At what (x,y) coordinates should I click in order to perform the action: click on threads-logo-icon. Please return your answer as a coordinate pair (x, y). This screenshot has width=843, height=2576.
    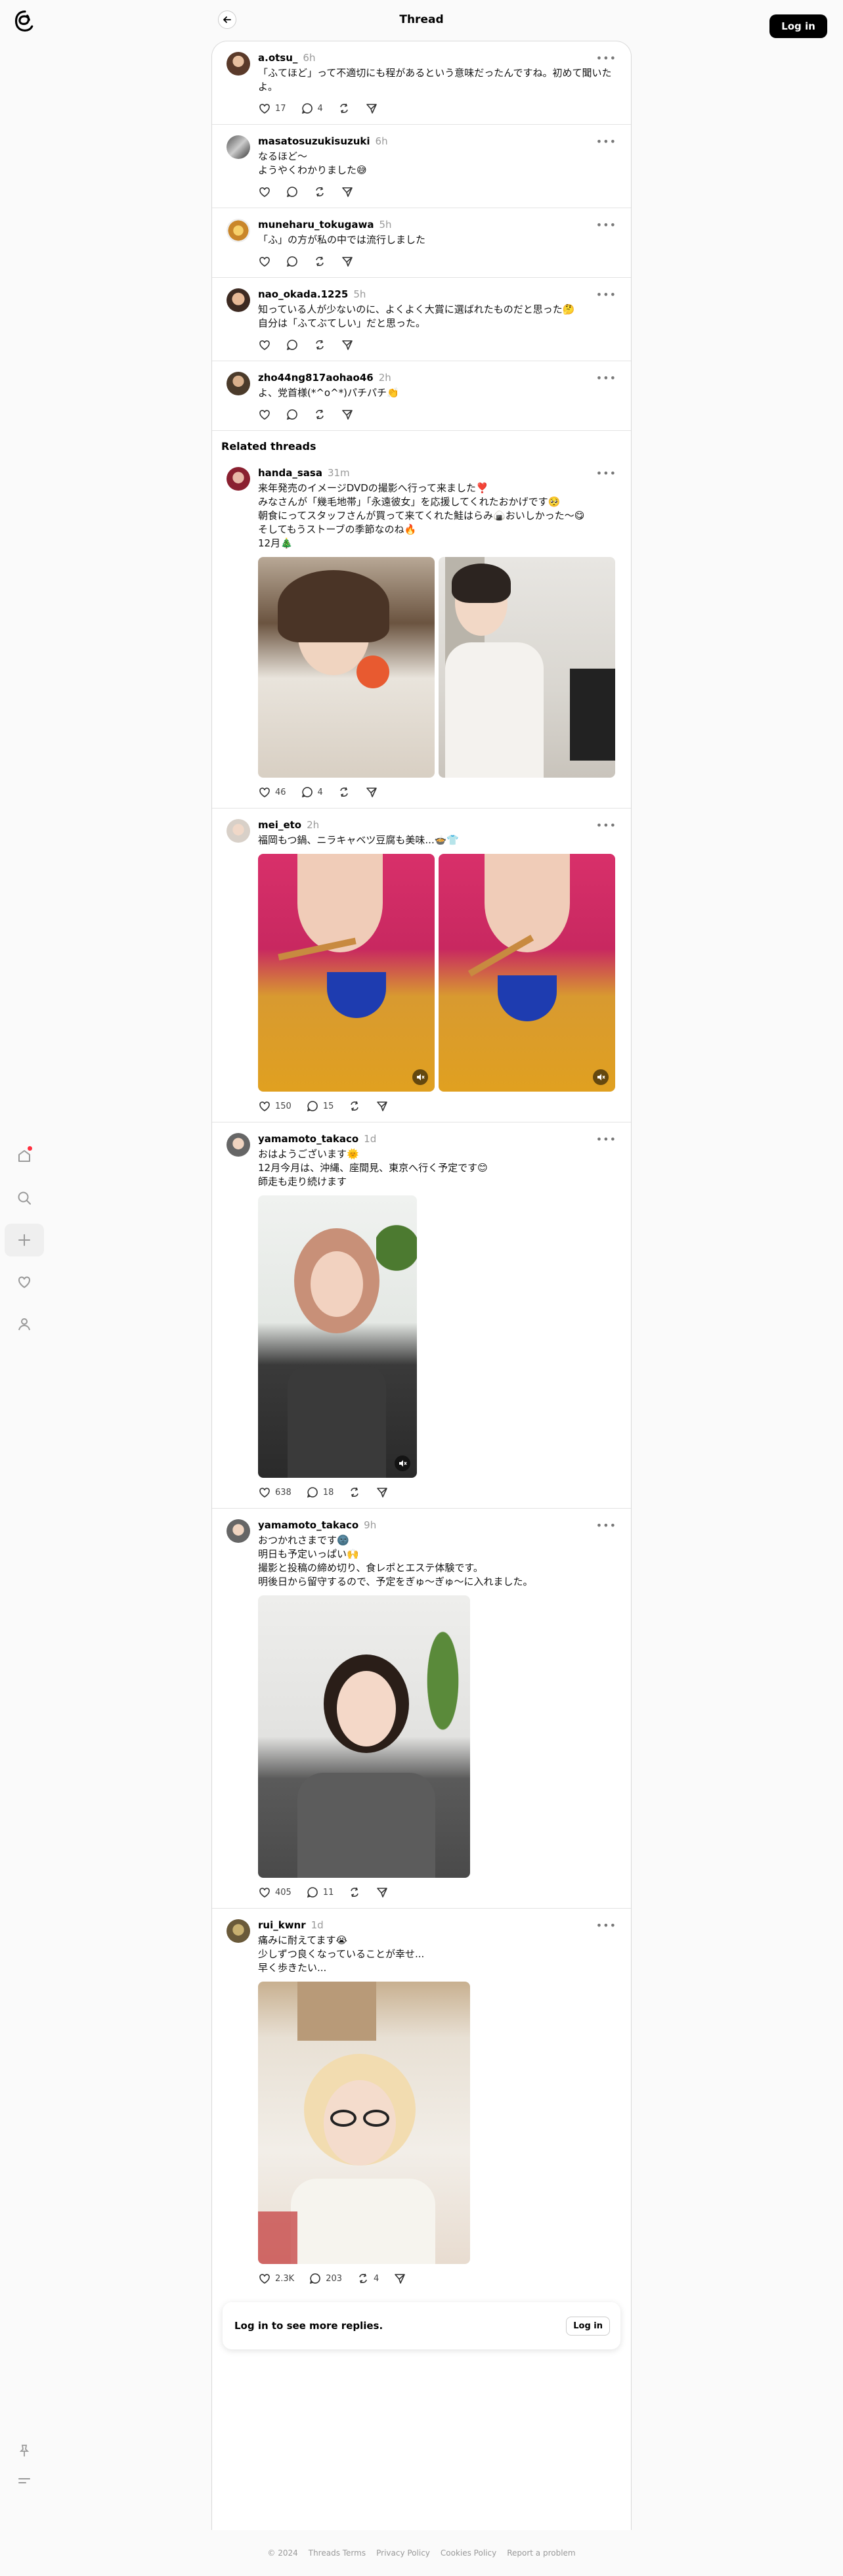
    Looking at the image, I should click on (25, 21).